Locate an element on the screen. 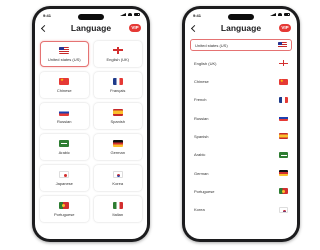  language-tile-pt: Portuguese is located at coordinates (64, 209).